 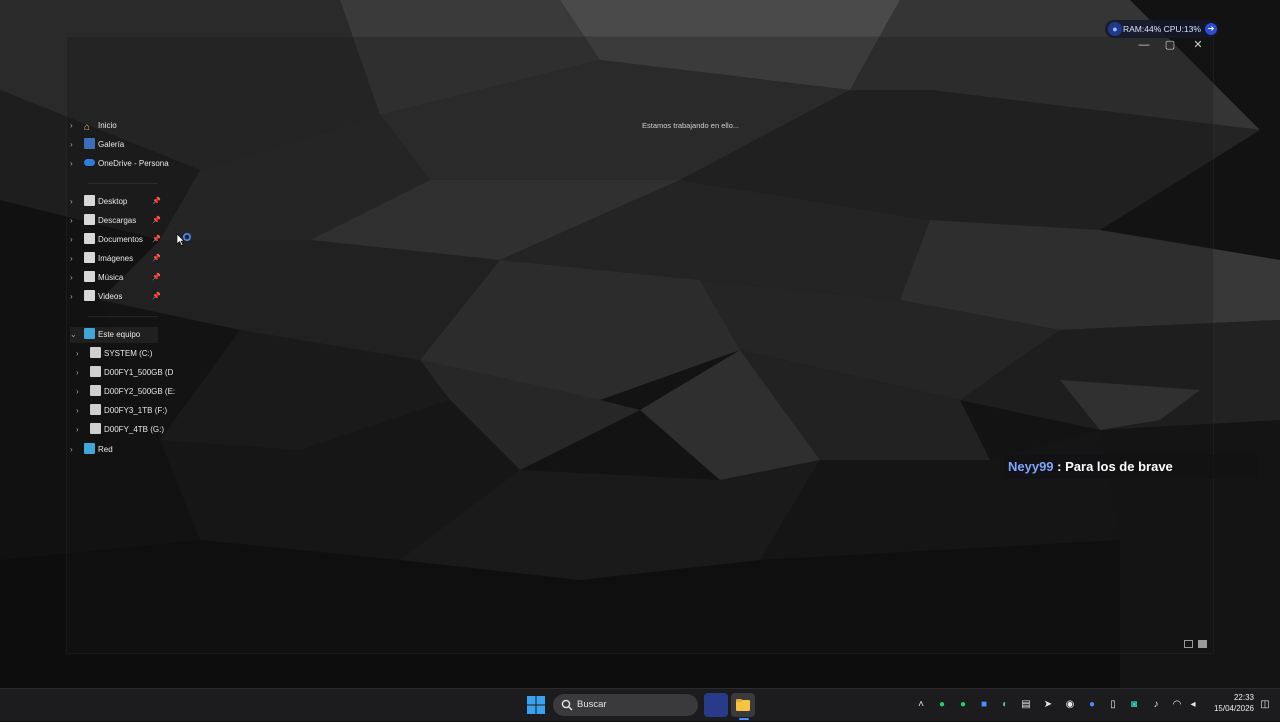 I want to click on sidebar-item-descargas: › Descargas 📌, so click(x=115, y=221).